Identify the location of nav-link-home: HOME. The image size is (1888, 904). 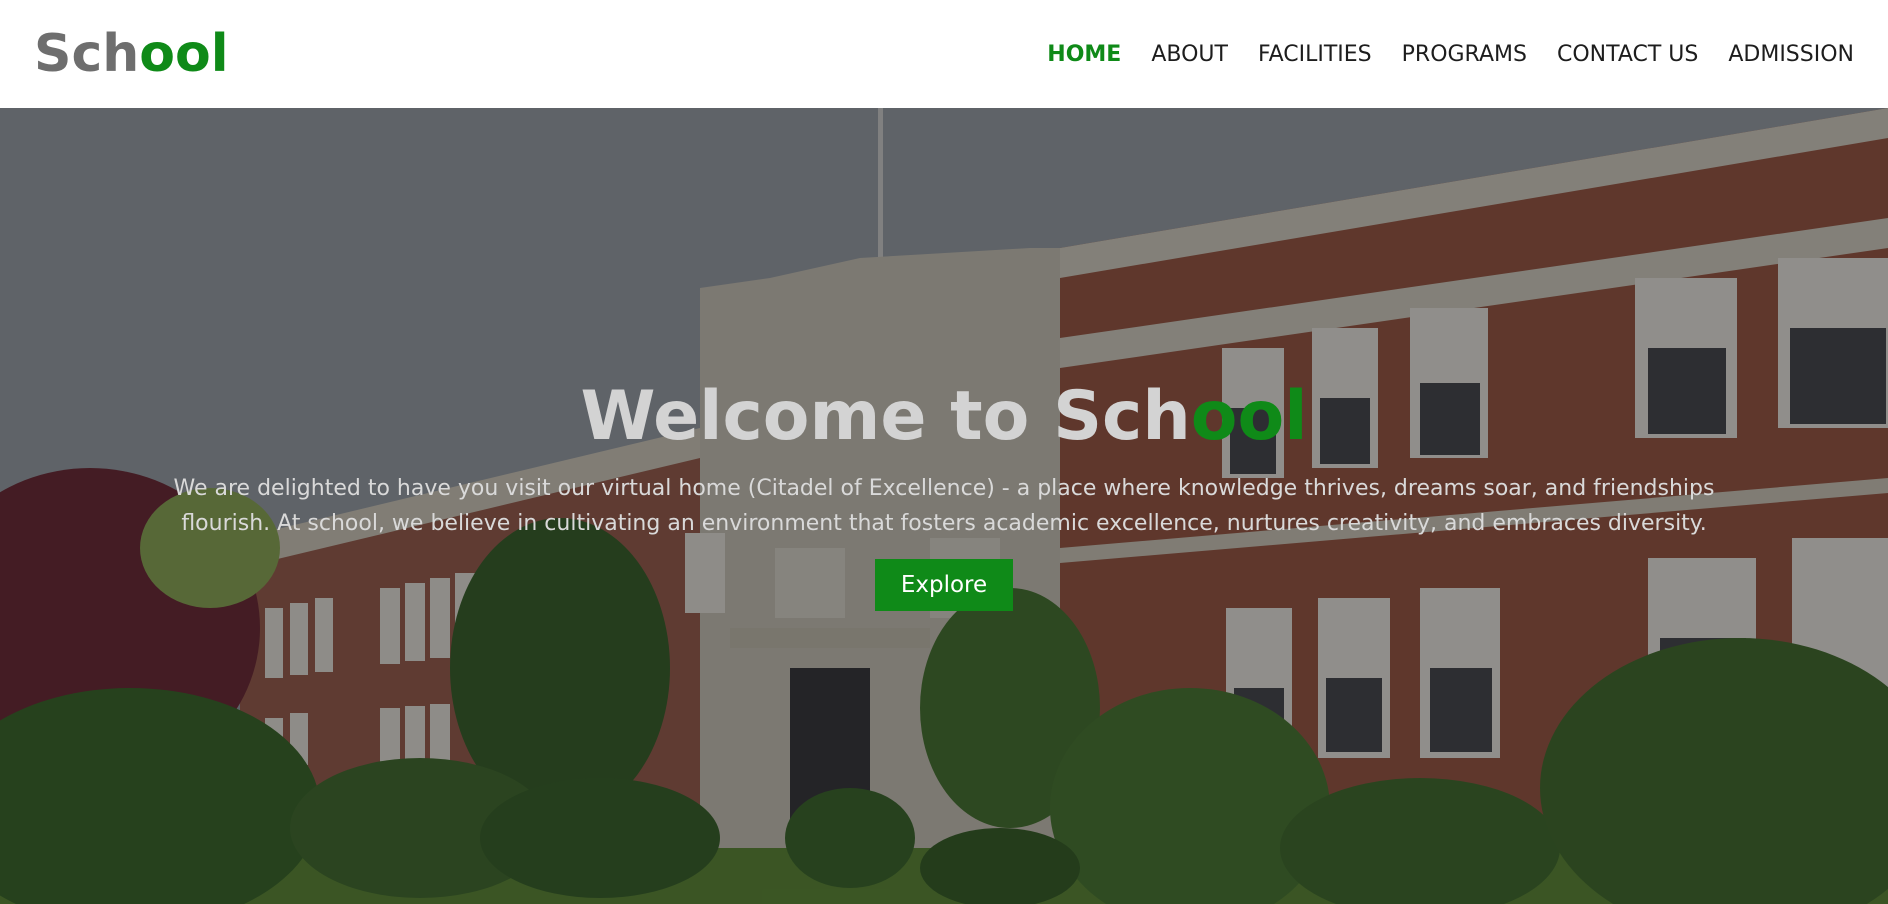
(1084, 54).